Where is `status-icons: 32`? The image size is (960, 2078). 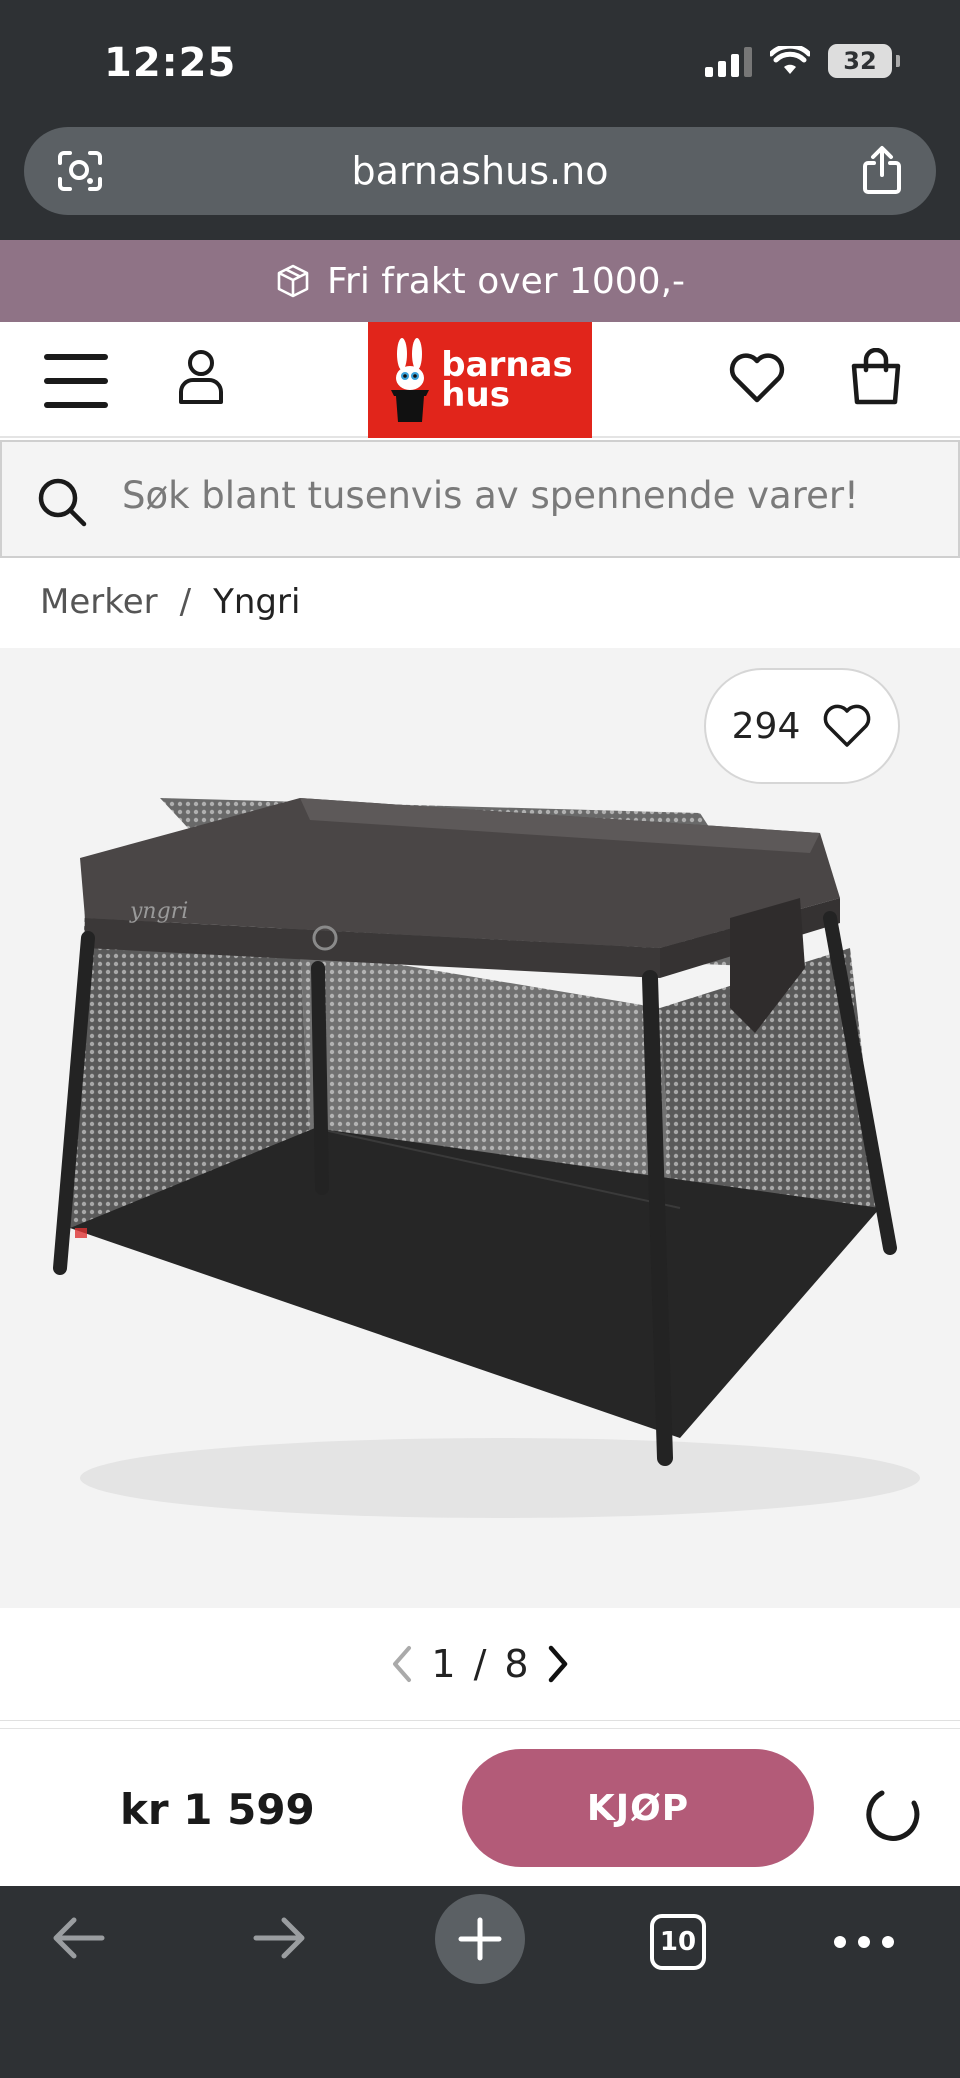 status-icons: 32 is located at coordinates (802, 61).